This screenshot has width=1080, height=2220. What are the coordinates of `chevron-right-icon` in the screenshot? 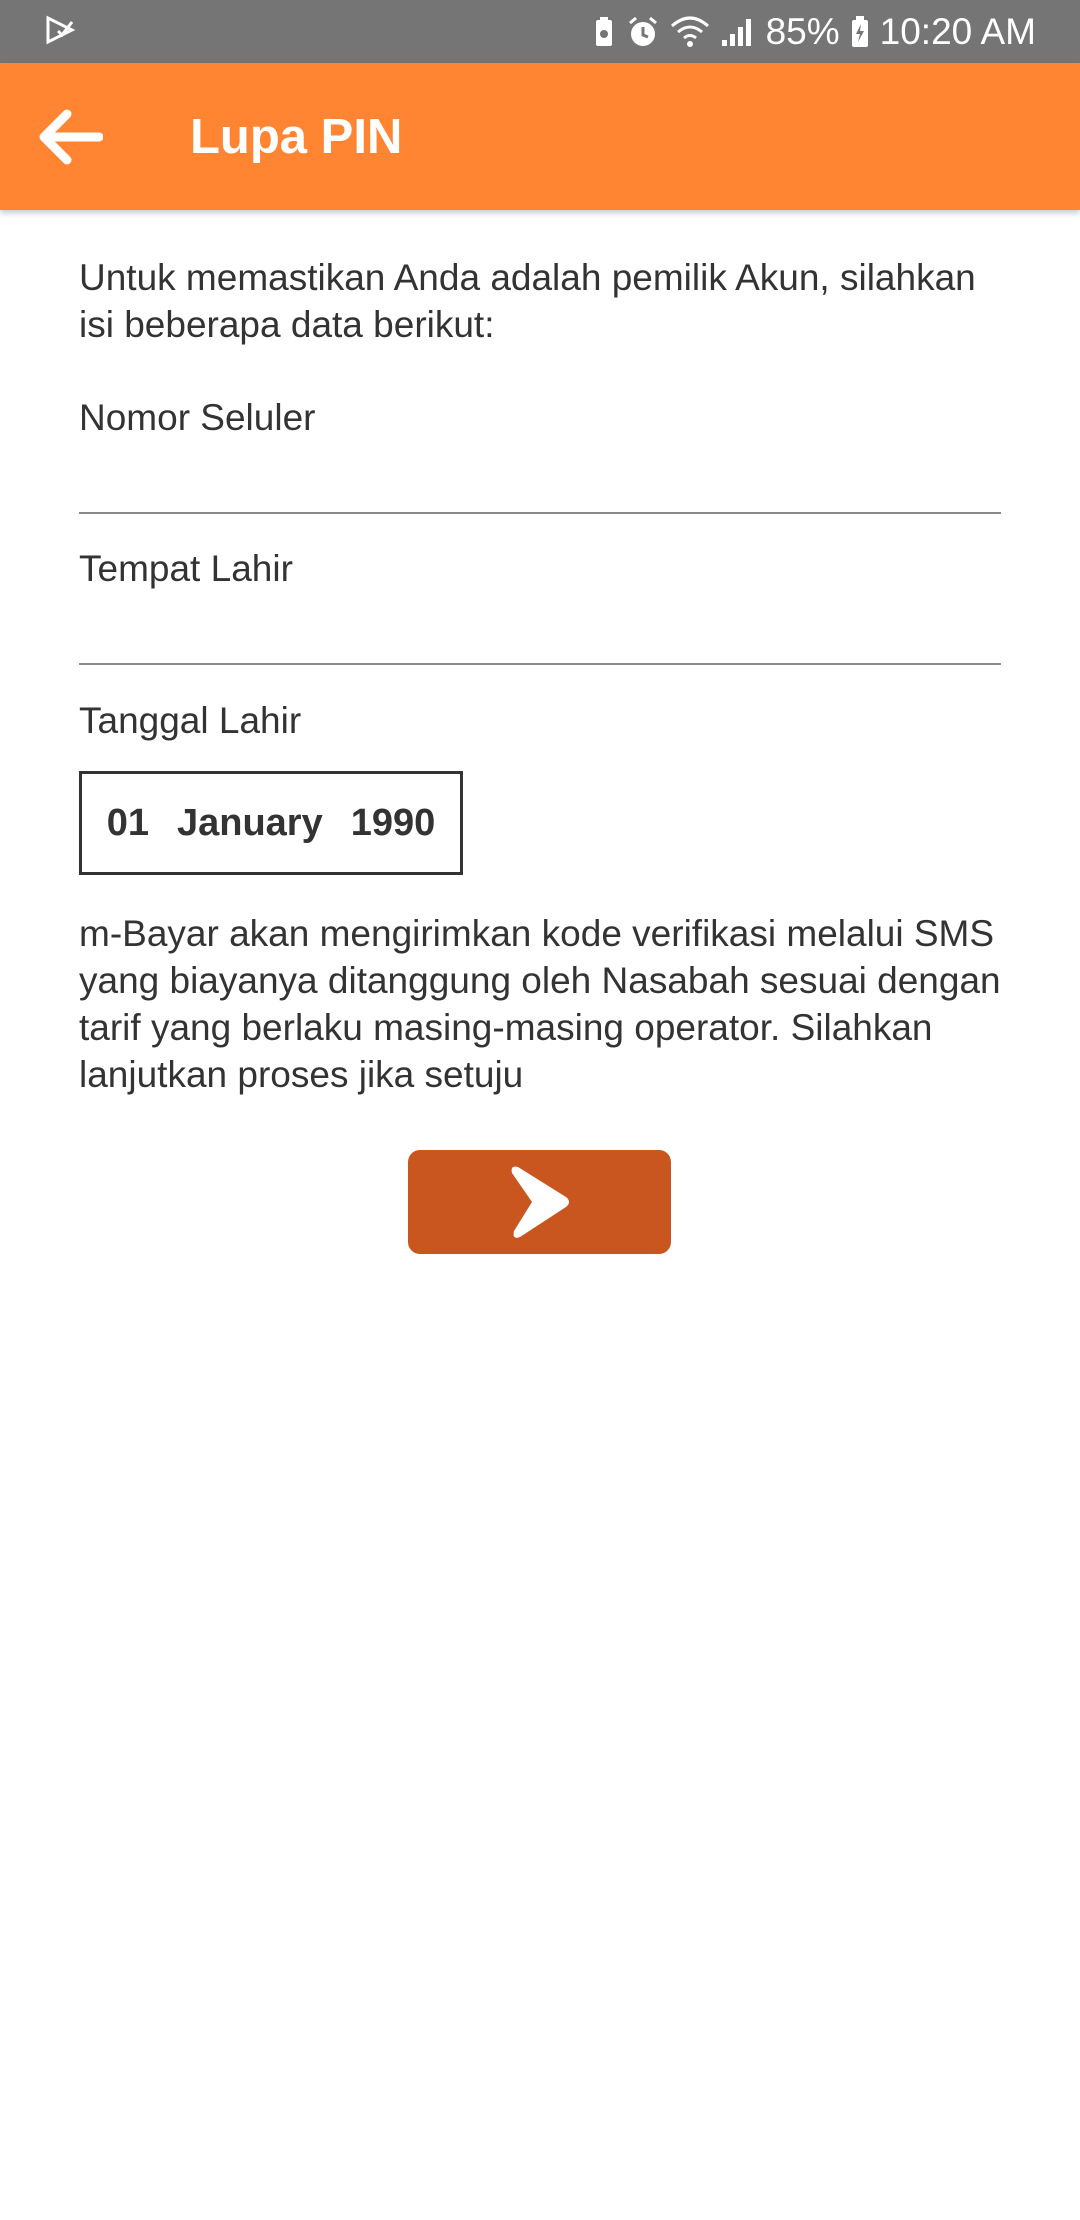 It's located at (540, 1202).